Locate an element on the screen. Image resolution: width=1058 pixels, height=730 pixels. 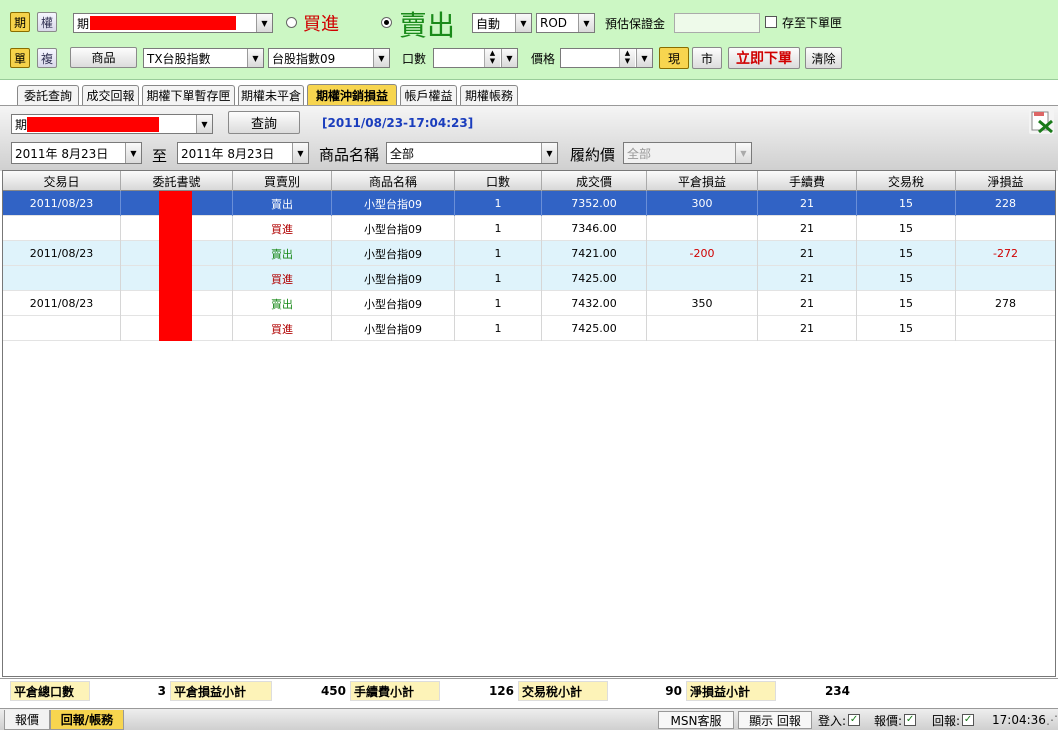
cell-price: 7425.00 is located at coordinates (594, 278).